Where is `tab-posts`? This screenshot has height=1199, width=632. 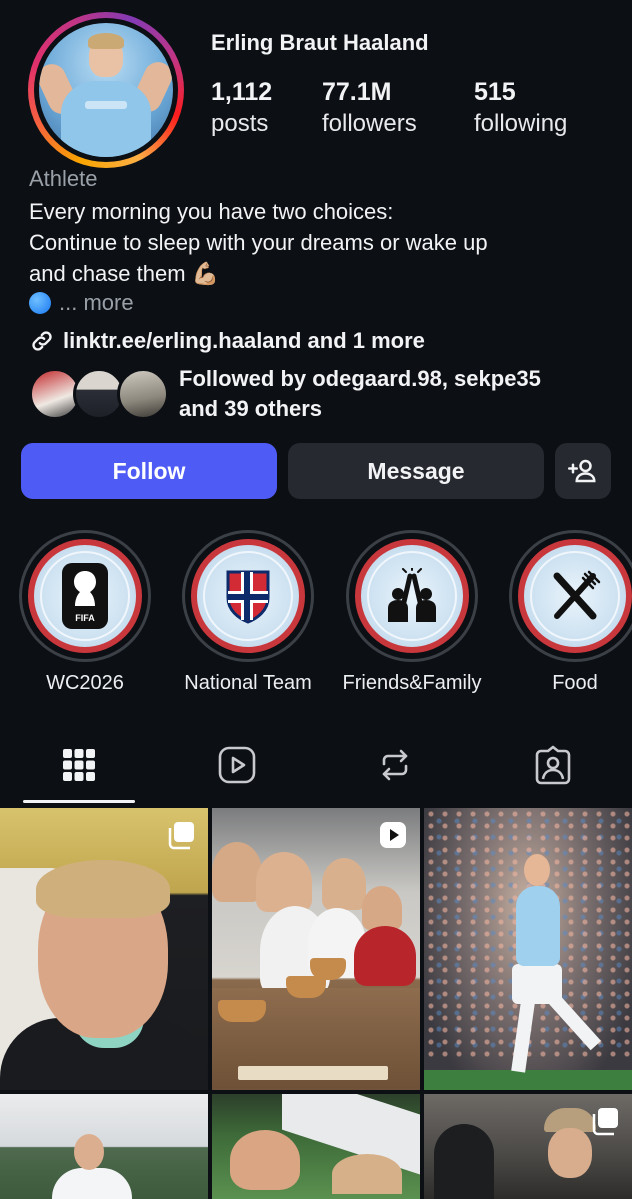 tab-posts is located at coordinates (79, 765).